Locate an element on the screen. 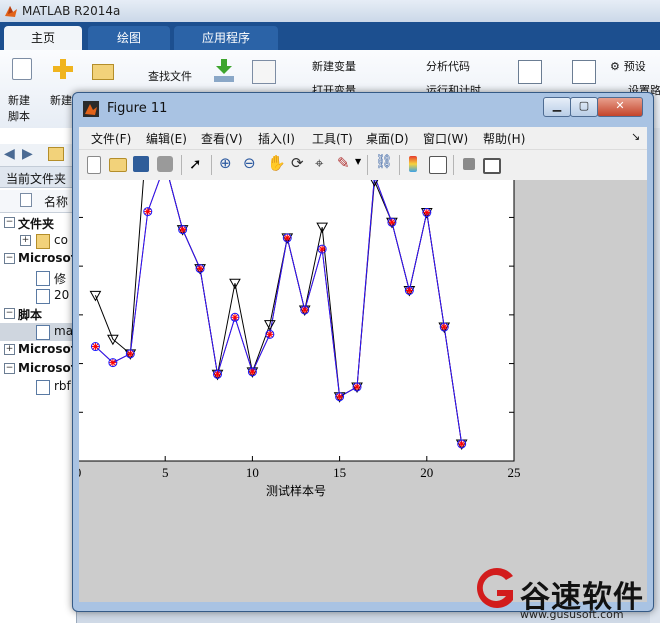 The width and height of the screenshot is (660, 623). minimize-button: ▁ is located at coordinates (557, 107).